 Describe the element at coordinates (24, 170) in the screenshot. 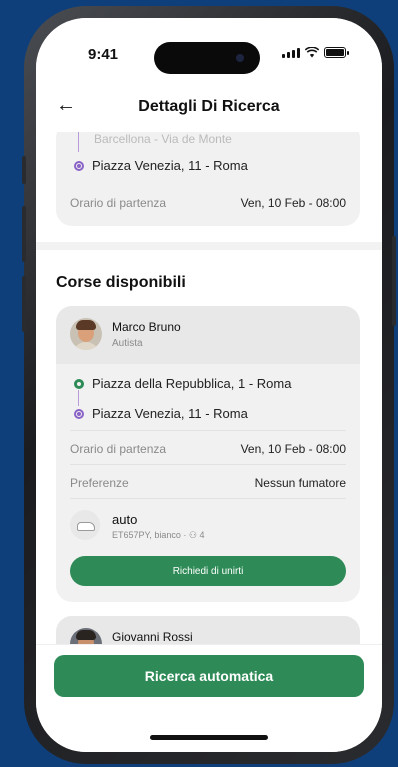

I see `silent-switch` at that location.